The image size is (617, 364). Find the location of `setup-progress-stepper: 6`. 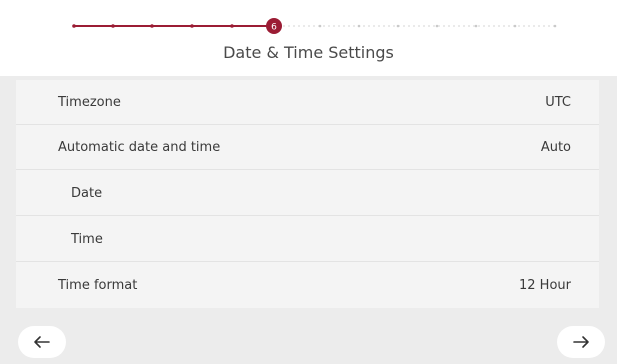

setup-progress-stepper: 6 is located at coordinates (314, 26).